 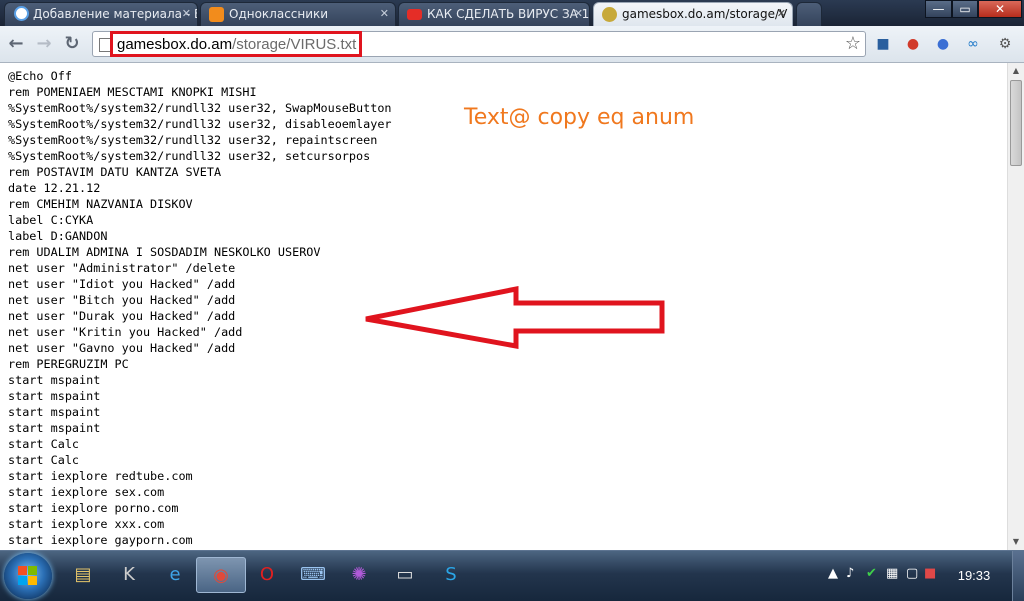 I want to click on internet-explorer-icon: e, so click(x=175, y=575).